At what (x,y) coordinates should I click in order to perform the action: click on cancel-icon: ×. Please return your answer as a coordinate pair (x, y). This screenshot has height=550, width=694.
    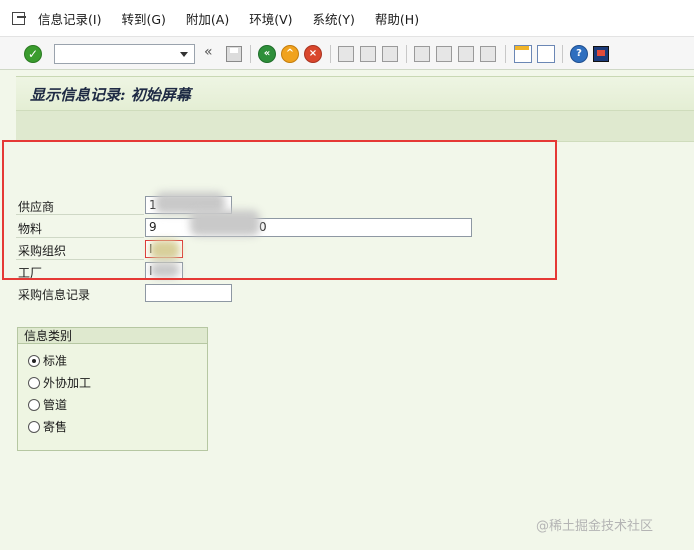
    Looking at the image, I should click on (313, 54).